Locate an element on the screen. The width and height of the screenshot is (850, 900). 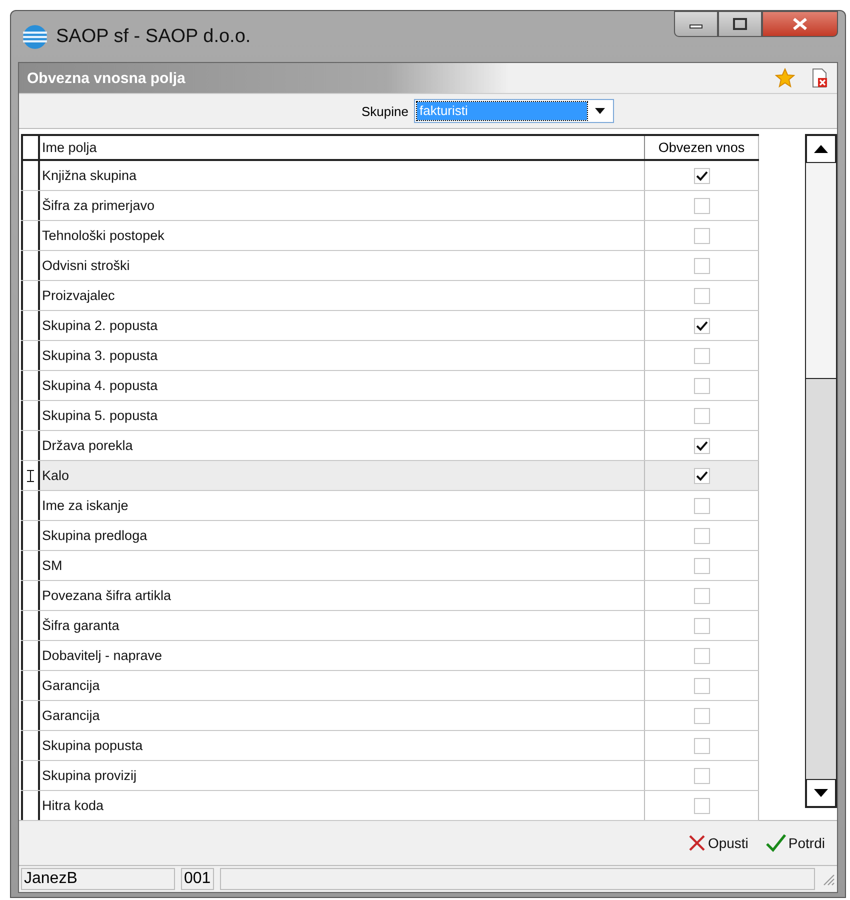
filter-label: Skupine is located at coordinates (385, 111).